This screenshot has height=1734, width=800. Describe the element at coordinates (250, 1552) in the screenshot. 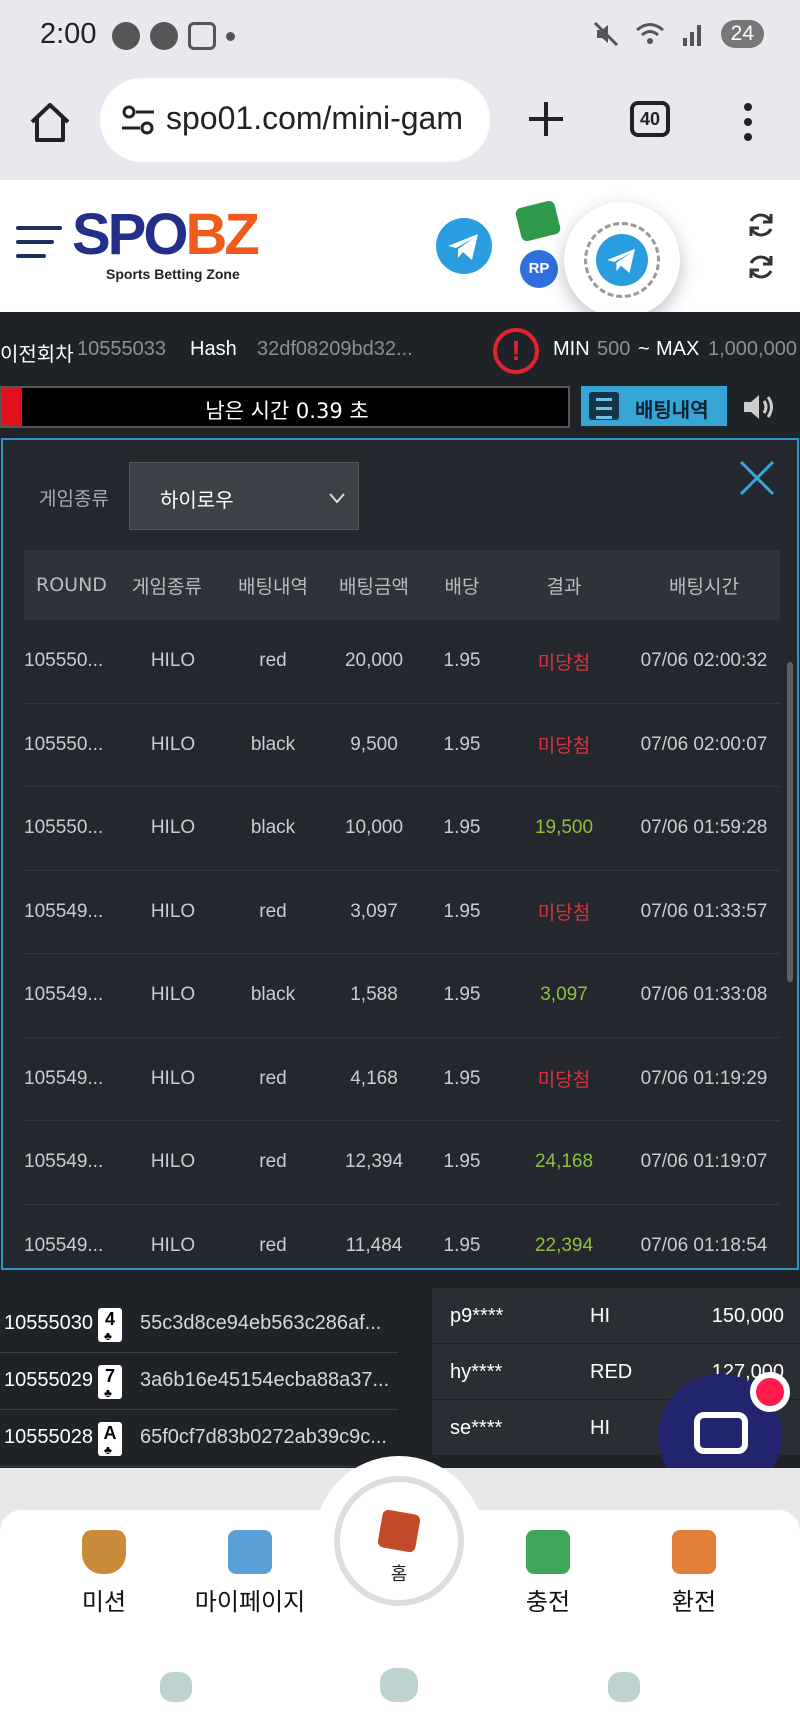

I see `folder-icon` at that location.